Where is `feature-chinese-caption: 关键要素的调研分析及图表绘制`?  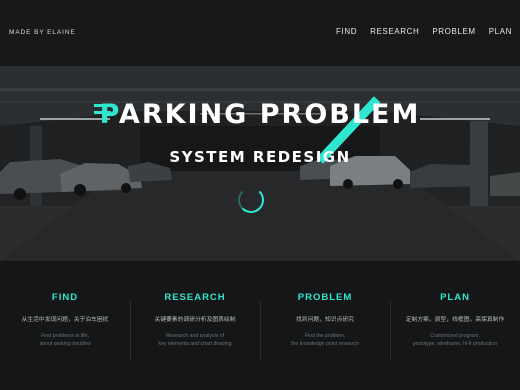
feature-chinese-caption: 关键要素的调研分析及图表绘制 is located at coordinates (195, 320).